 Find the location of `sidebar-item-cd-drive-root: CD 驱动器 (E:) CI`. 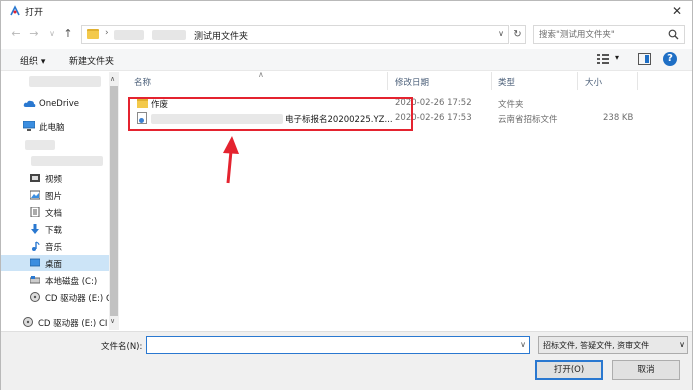

sidebar-item-cd-drive-root: CD 驱动器 (E:) CI is located at coordinates (55, 322).